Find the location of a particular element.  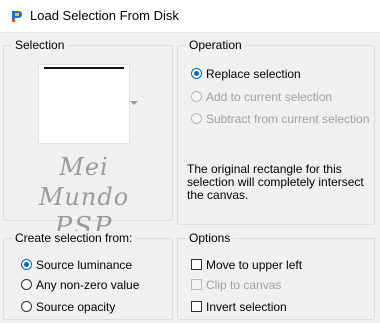

radio-add-to-selection: Add to current selection is located at coordinates (261, 97).